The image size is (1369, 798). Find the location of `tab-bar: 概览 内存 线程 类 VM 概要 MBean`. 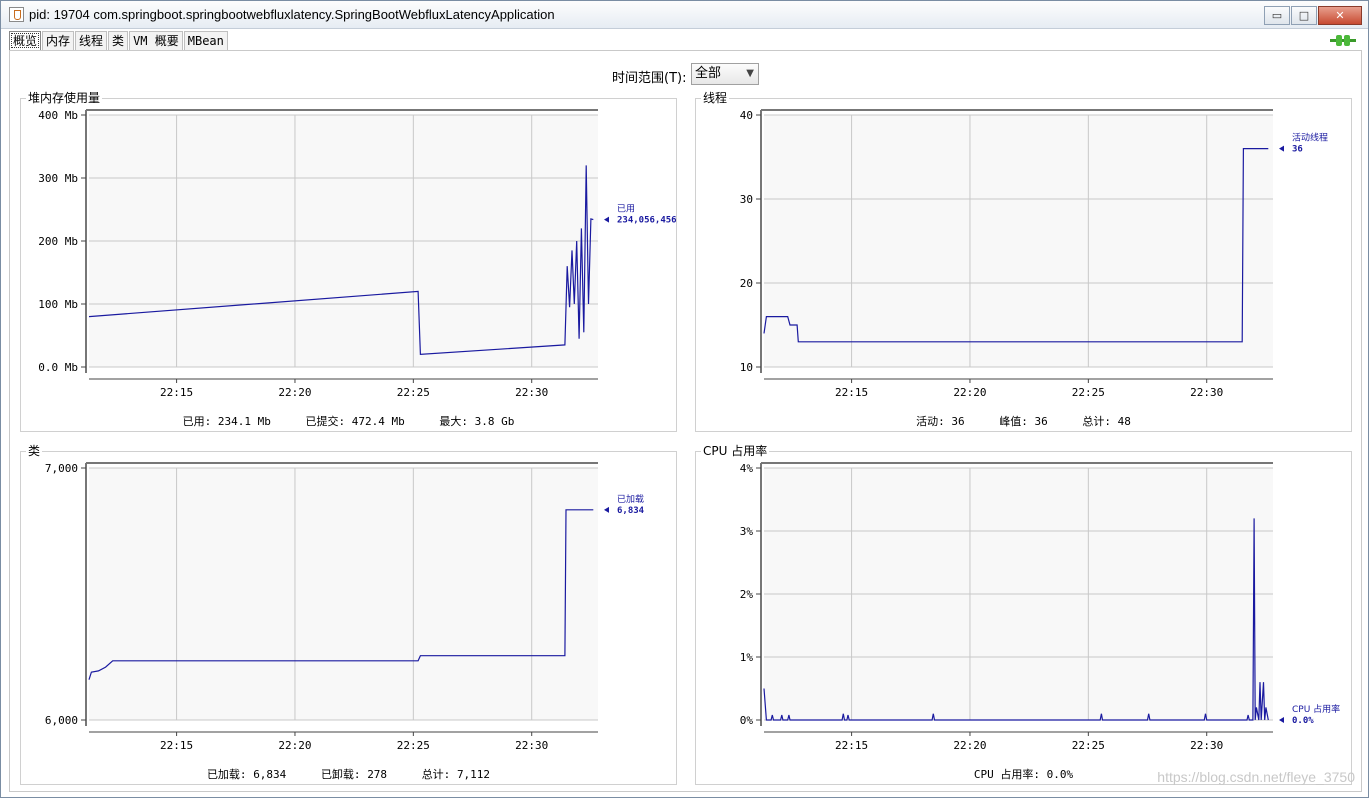

tab-bar: 概览 内存 线程 类 VM 概要 MBean is located at coordinates (119, 40).